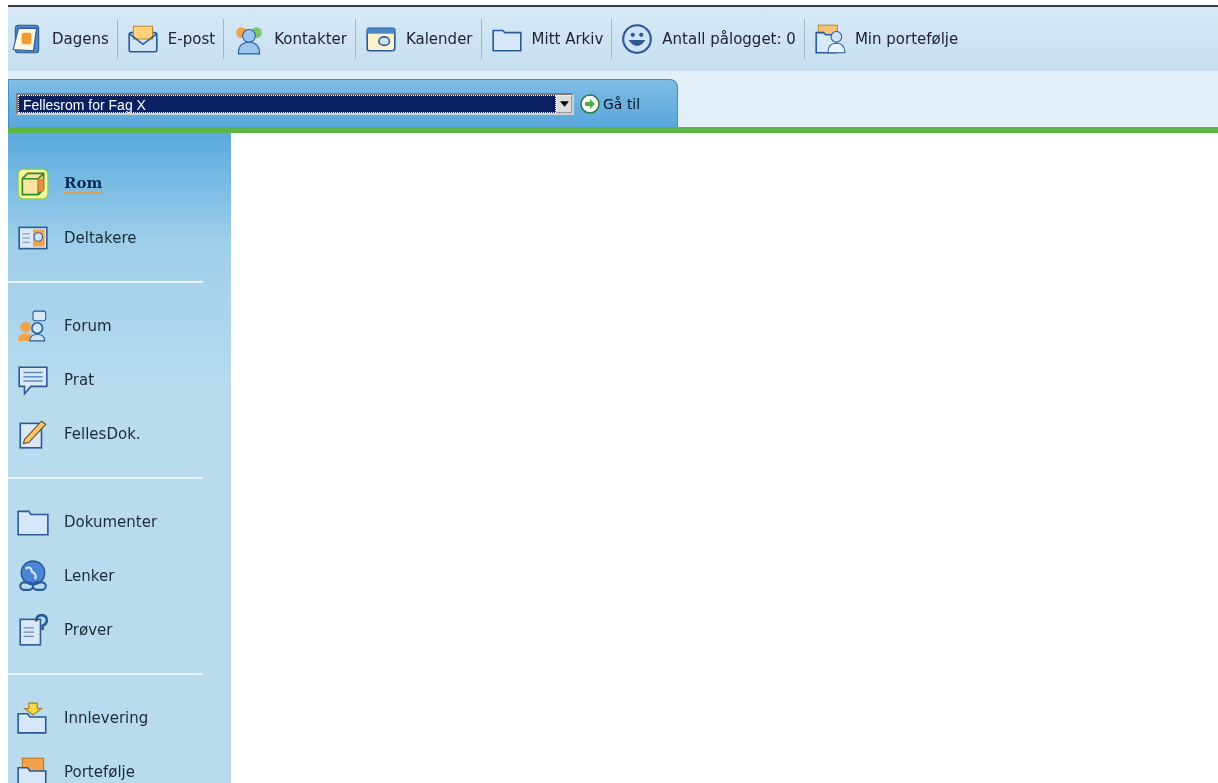 The image size is (1218, 783). What do you see at coordinates (170, 39) in the screenshot?
I see `toolbar-link: E-post` at bounding box center [170, 39].